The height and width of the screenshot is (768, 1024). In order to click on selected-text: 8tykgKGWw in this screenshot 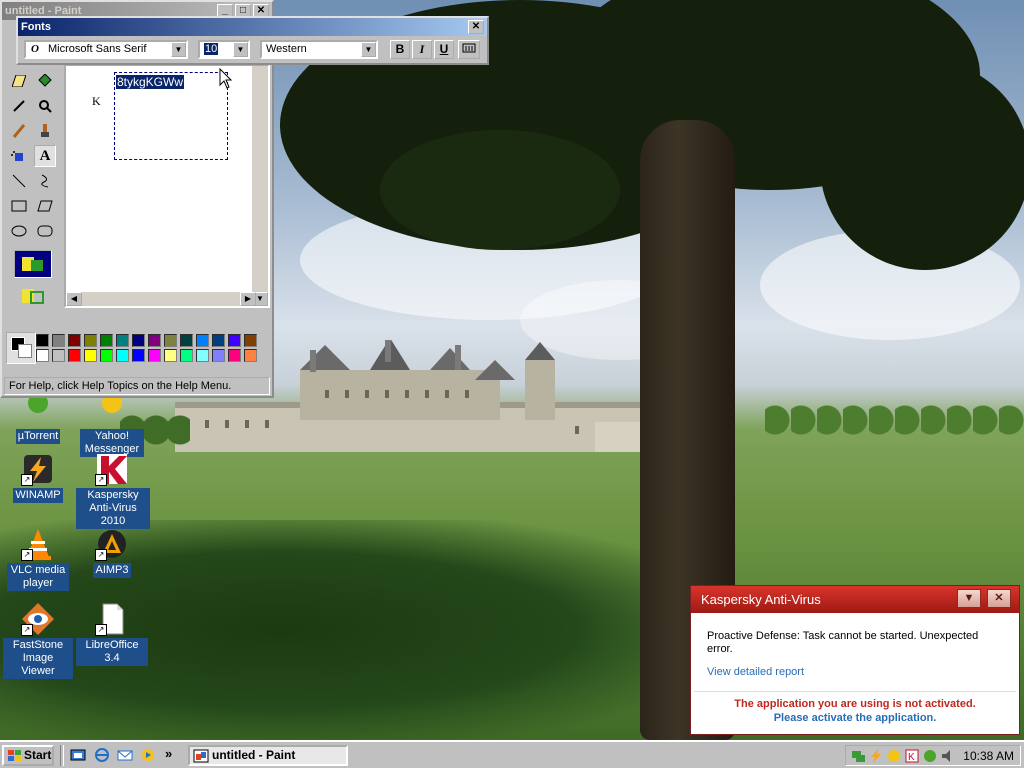, I will do `click(150, 82)`.